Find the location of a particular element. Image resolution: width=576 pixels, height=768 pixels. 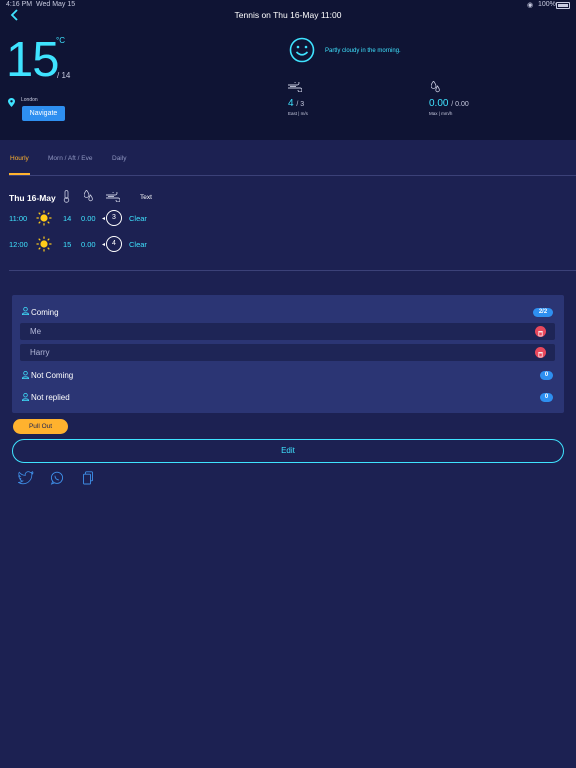

raindrops-icon is located at coordinates (435, 87).